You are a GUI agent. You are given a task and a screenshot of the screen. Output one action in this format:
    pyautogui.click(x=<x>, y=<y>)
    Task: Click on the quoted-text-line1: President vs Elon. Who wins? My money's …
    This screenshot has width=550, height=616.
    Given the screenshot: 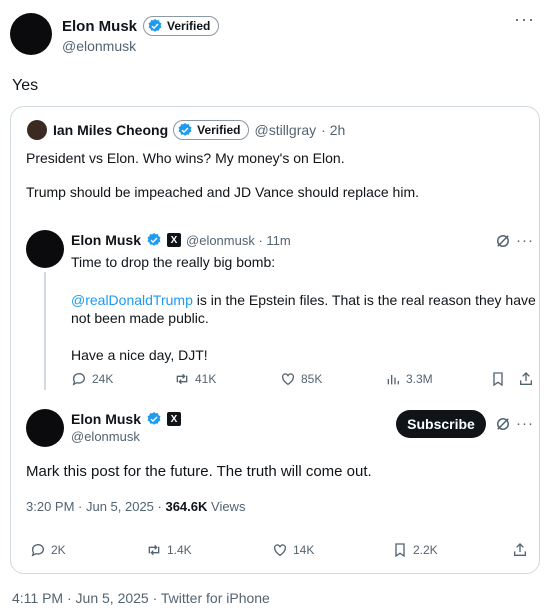 What is the action you would take?
    pyautogui.click(x=185, y=158)
    